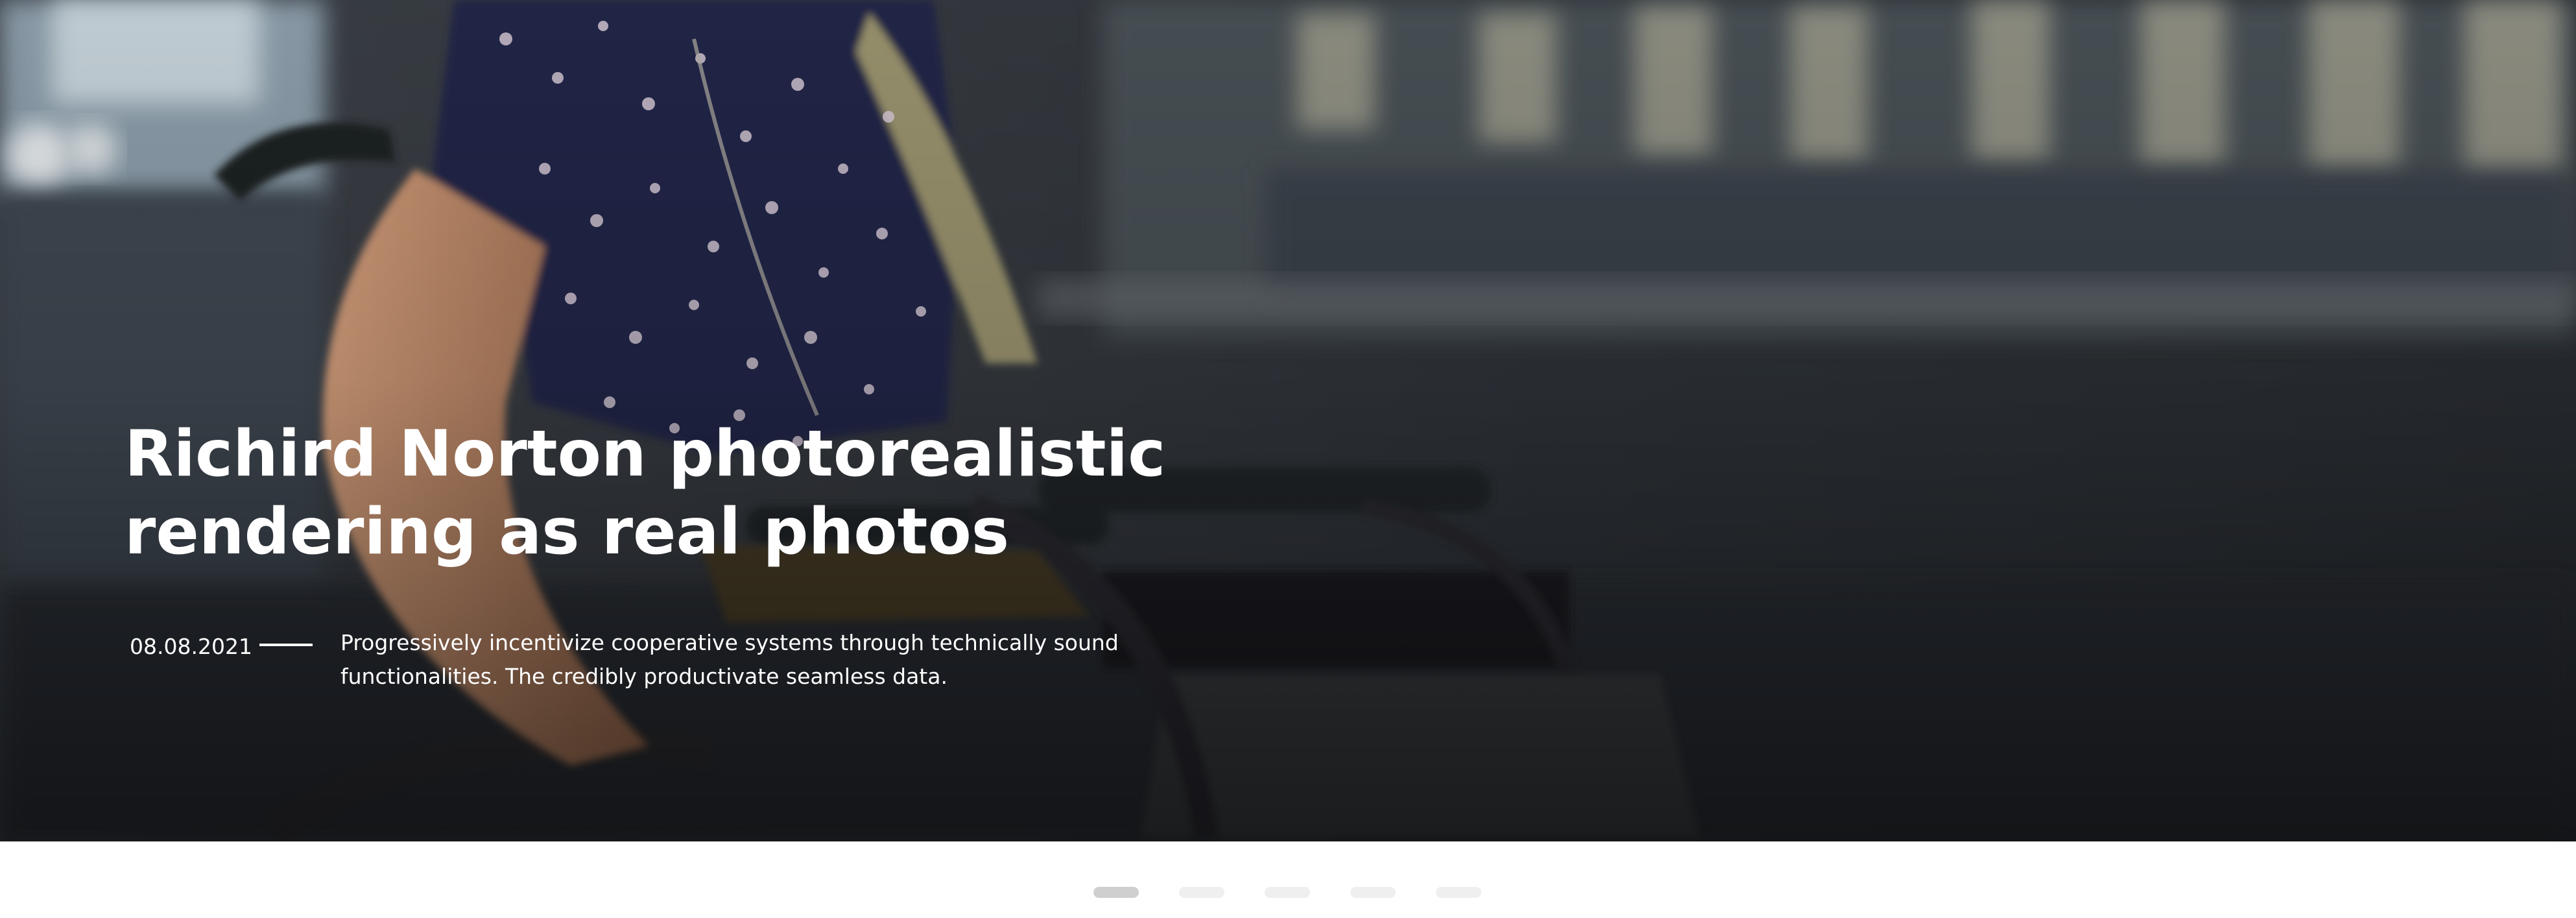  I want to click on hero-title-line-1: Richird Norton photorealistic, so click(645, 454).